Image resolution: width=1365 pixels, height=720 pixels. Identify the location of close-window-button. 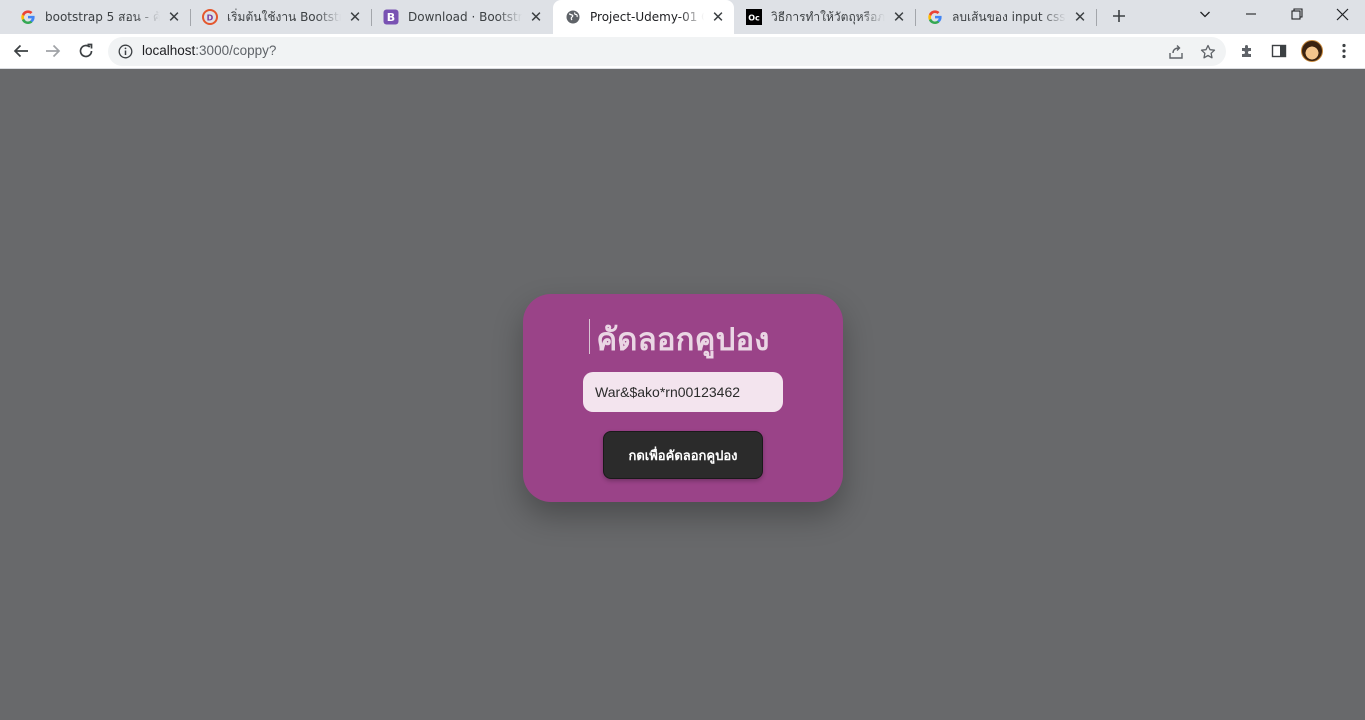
(1342, 14).